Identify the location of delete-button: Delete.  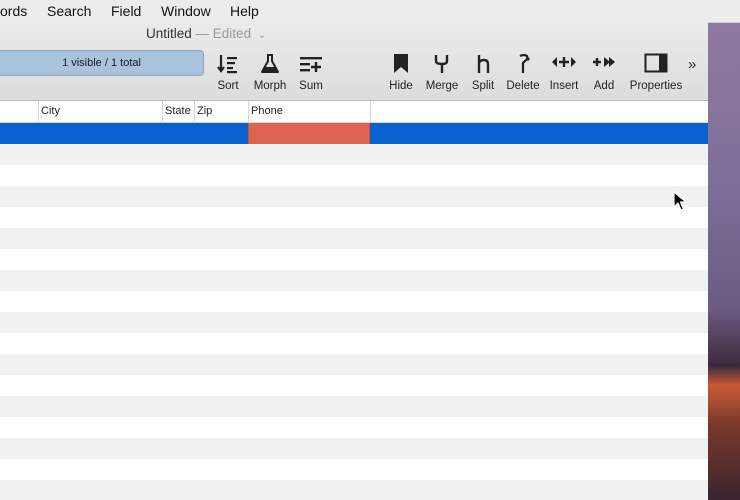
(523, 71).